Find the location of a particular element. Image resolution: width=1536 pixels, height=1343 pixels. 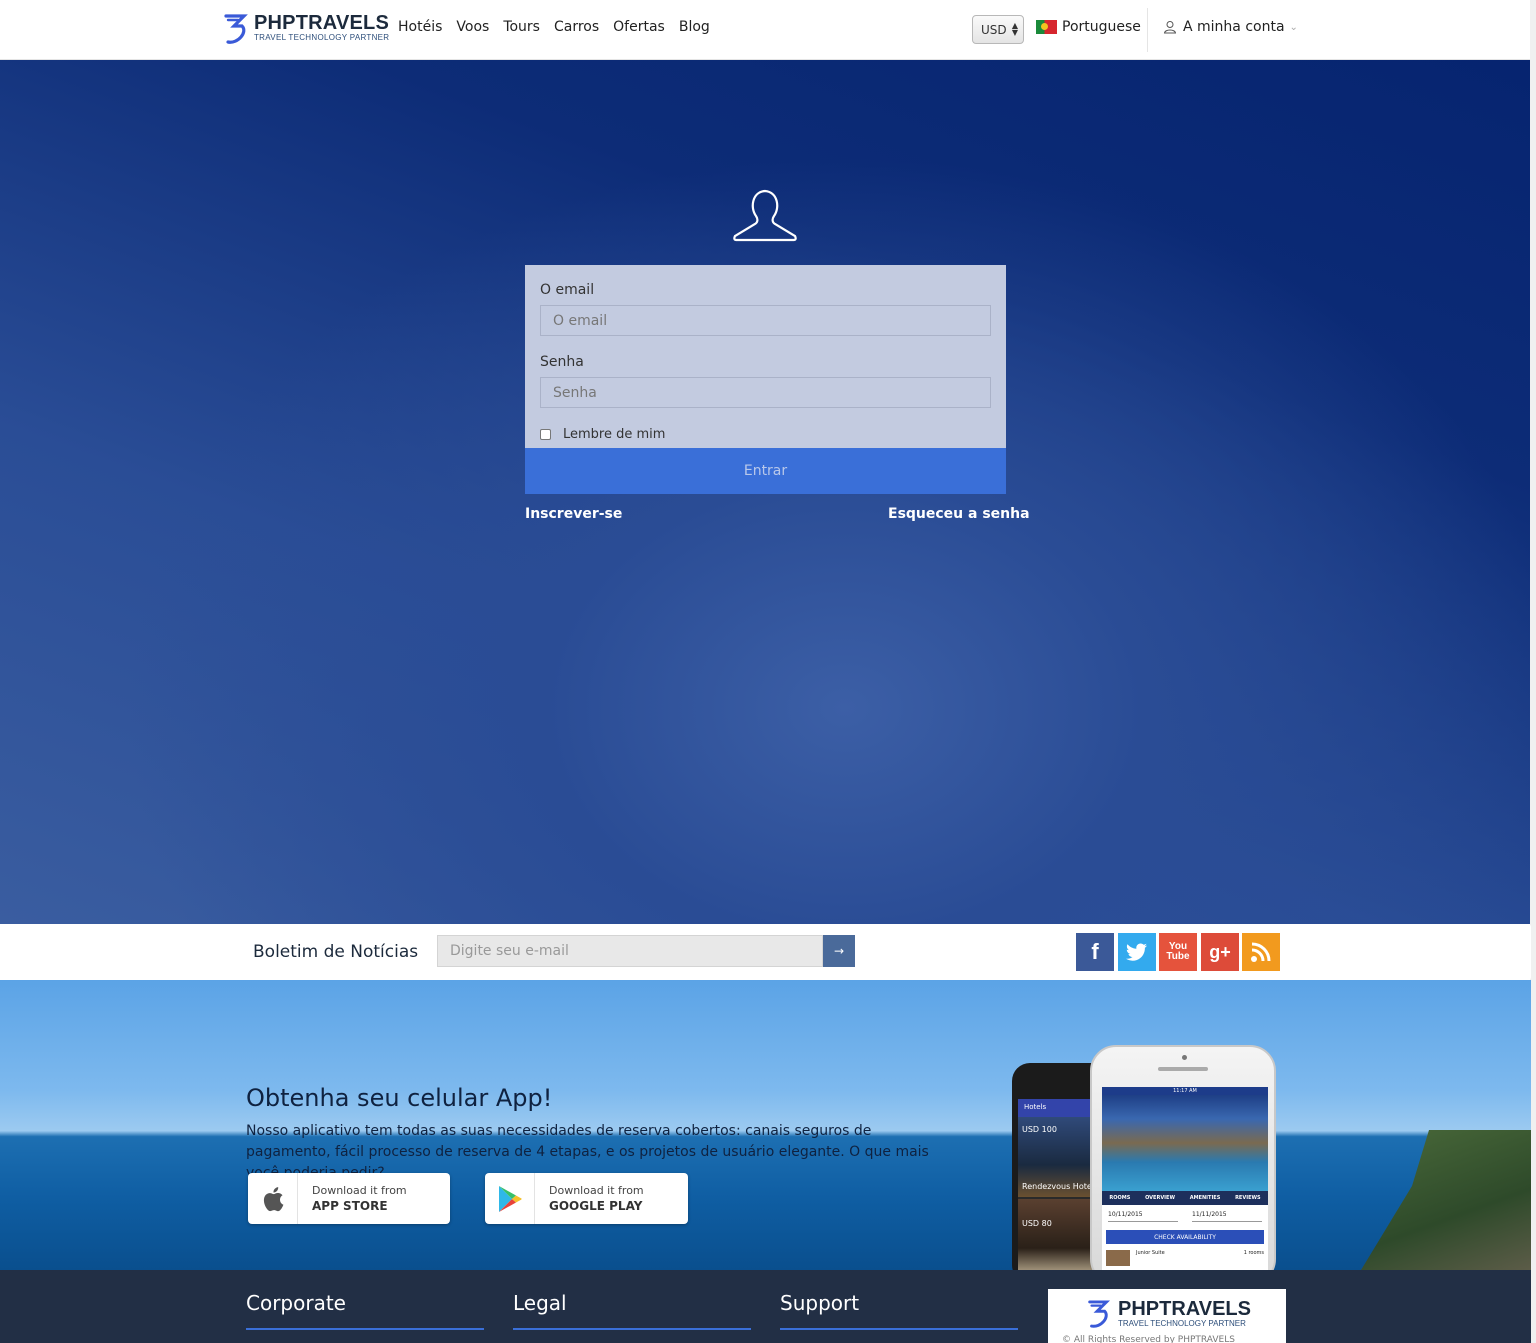

nav-tours: Tours is located at coordinates (521, 27).